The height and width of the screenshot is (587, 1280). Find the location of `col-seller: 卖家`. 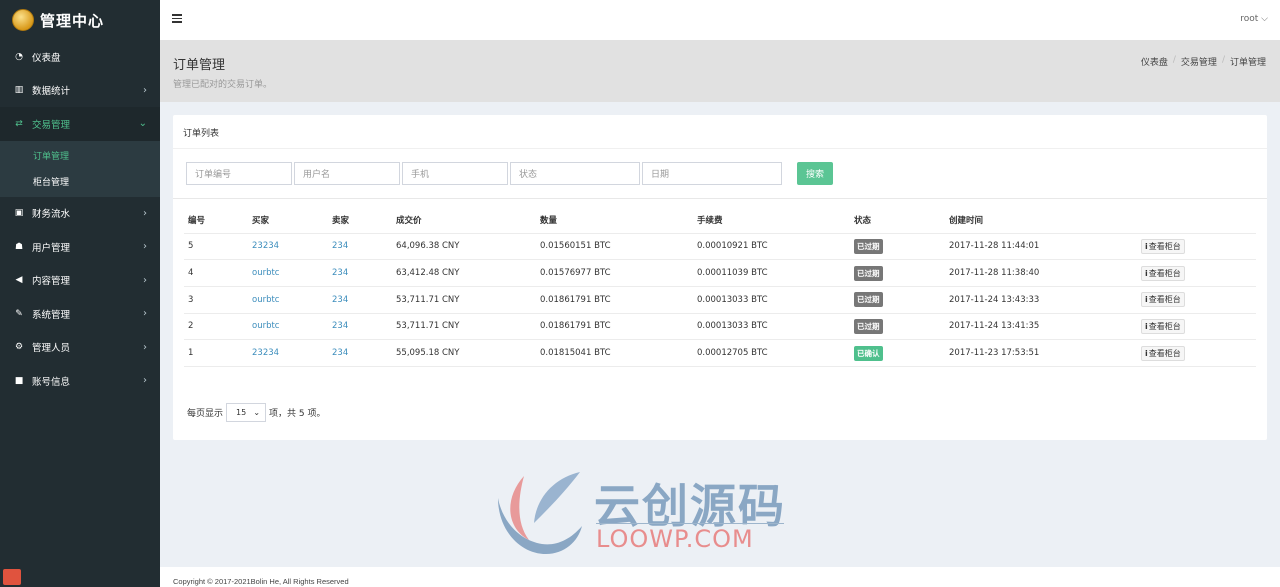

col-seller: 卖家 is located at coordinates (360, 220).